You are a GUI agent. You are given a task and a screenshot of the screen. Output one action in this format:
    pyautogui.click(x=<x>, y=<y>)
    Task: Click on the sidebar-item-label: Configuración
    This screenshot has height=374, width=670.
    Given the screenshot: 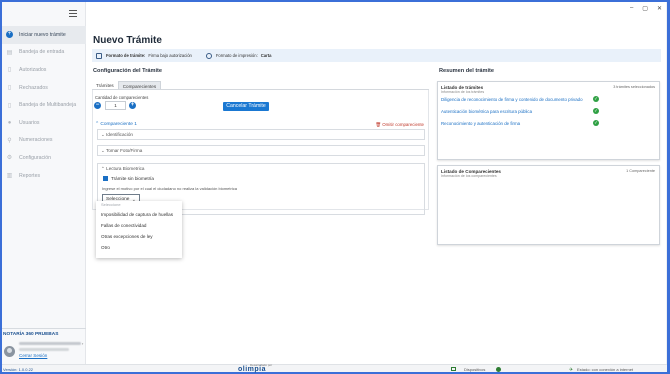 What is the action you would take?
    pyautogui.click(x=35, y=157)
    